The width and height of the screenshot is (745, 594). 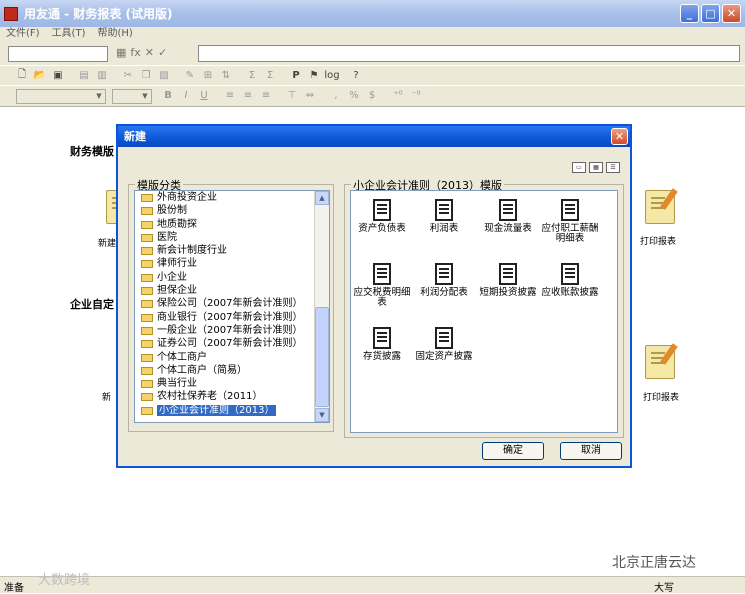 What do you see at coordinates (23, 34) in the screenshot?
I see `menu-file: 文件(F)` at bounding box center [23, 34].